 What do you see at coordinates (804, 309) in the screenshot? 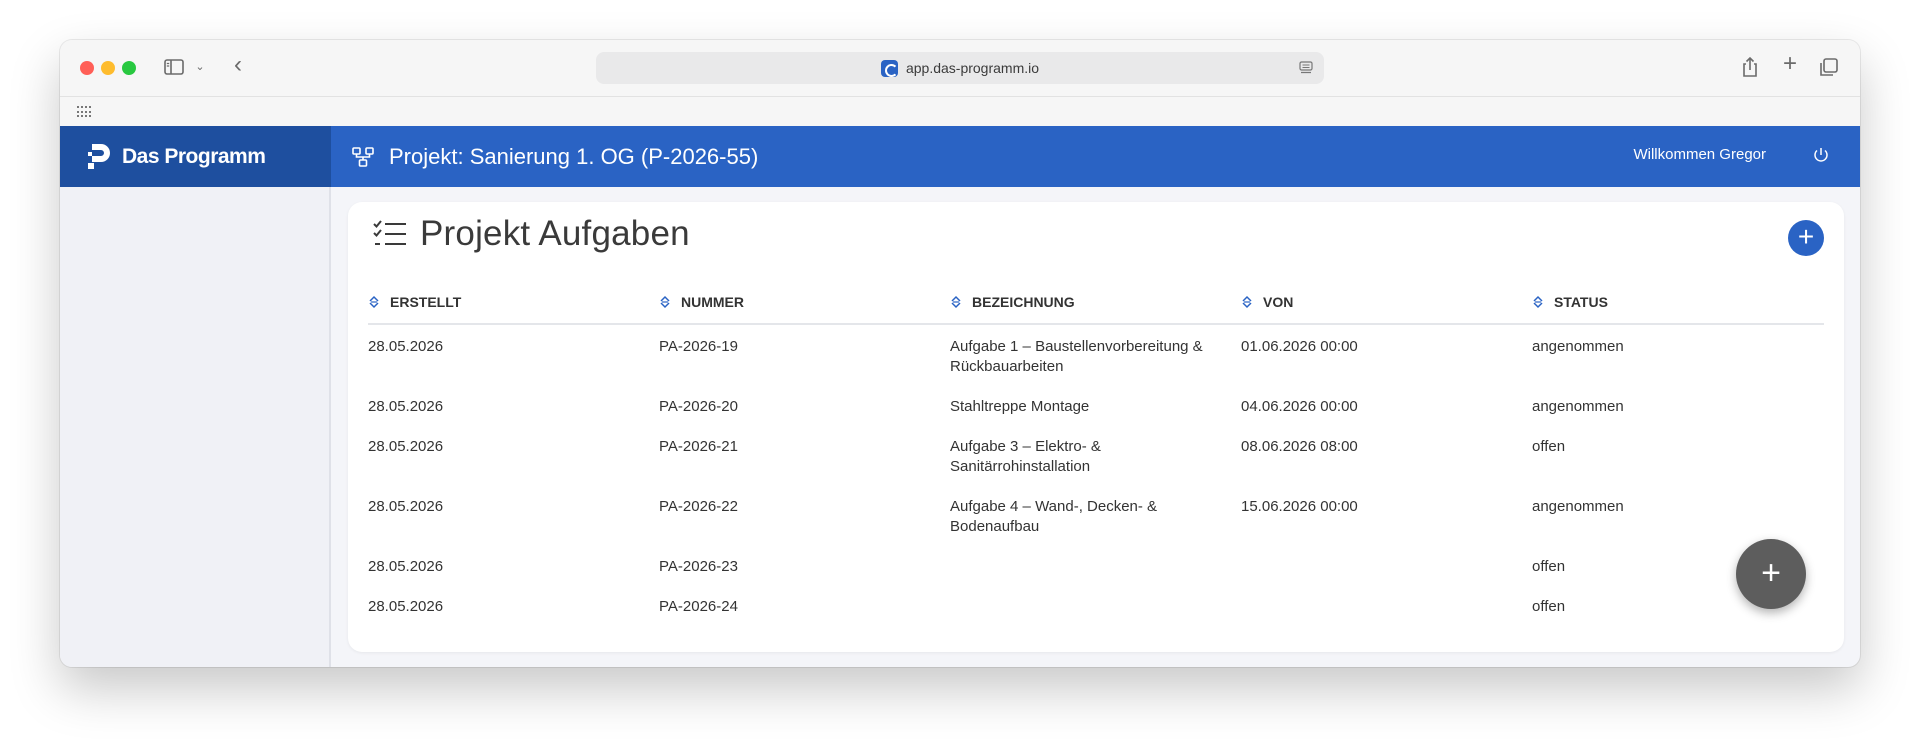
I see `column-header-nummer: NUMMER` at bounding box center [804, 309].